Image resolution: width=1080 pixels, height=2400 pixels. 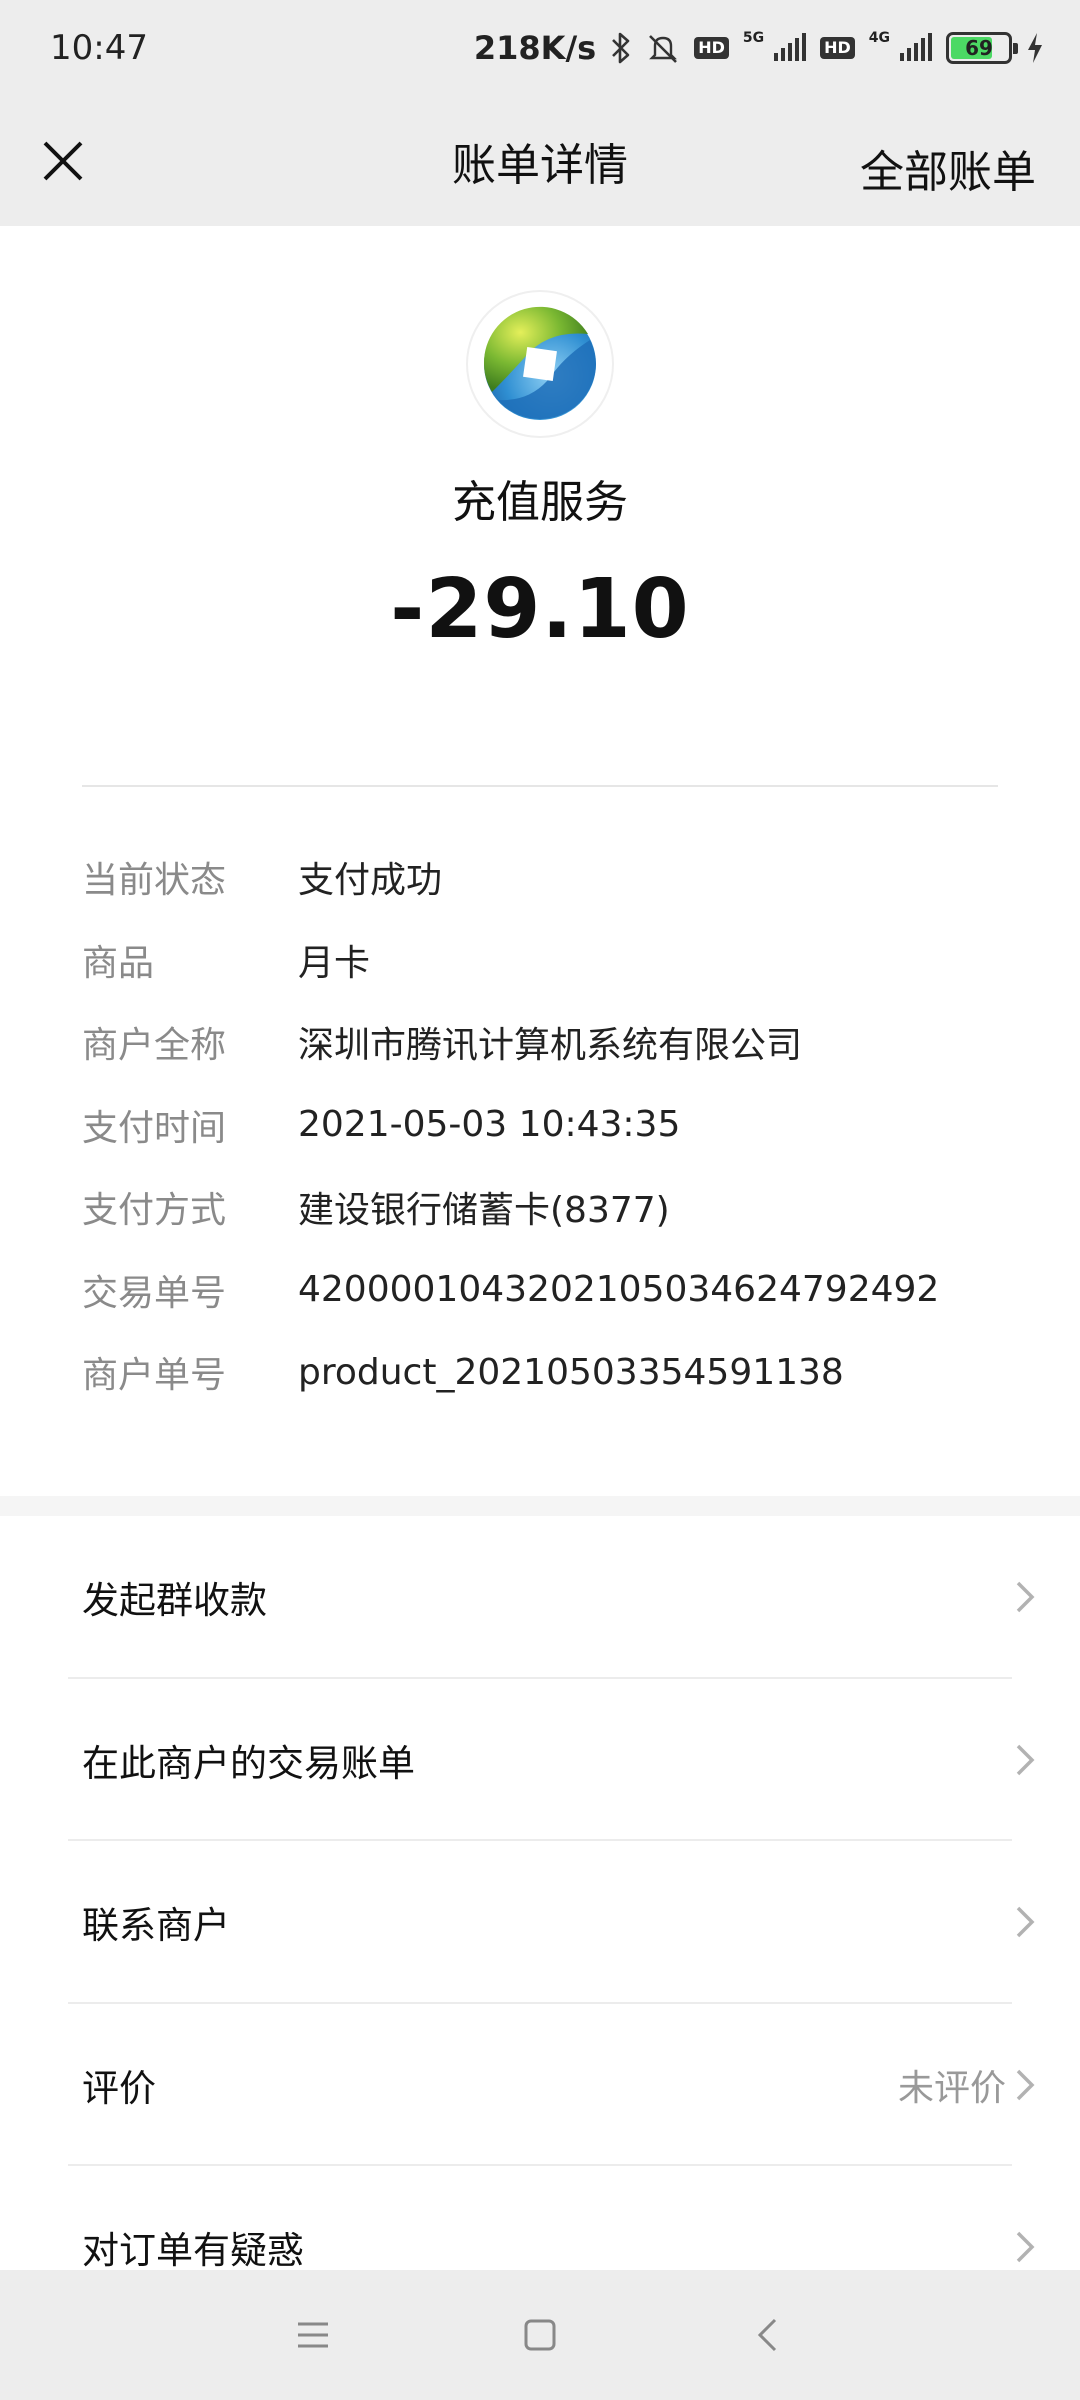 I want to click on detail-label: 支付方式, so click(x=154, y=1211).